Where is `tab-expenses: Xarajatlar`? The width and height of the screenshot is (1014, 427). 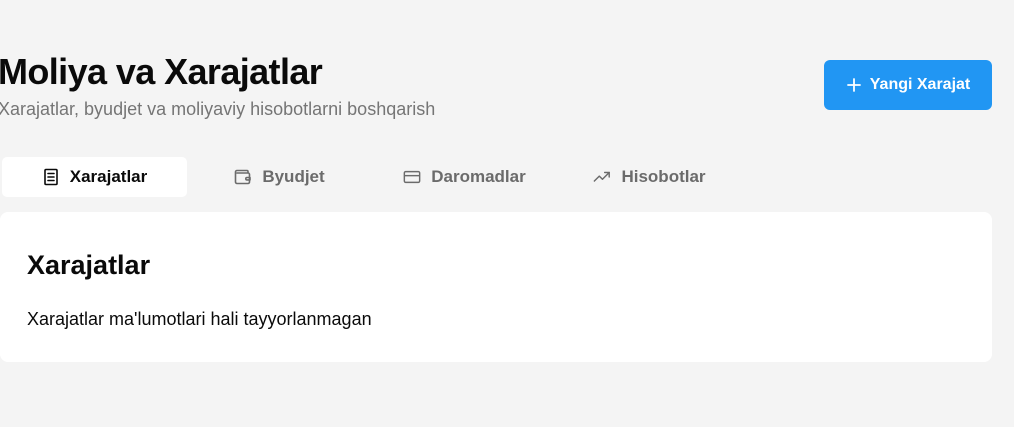
tab-expenses: Xarajatlar is located at coordinates (94, 177).